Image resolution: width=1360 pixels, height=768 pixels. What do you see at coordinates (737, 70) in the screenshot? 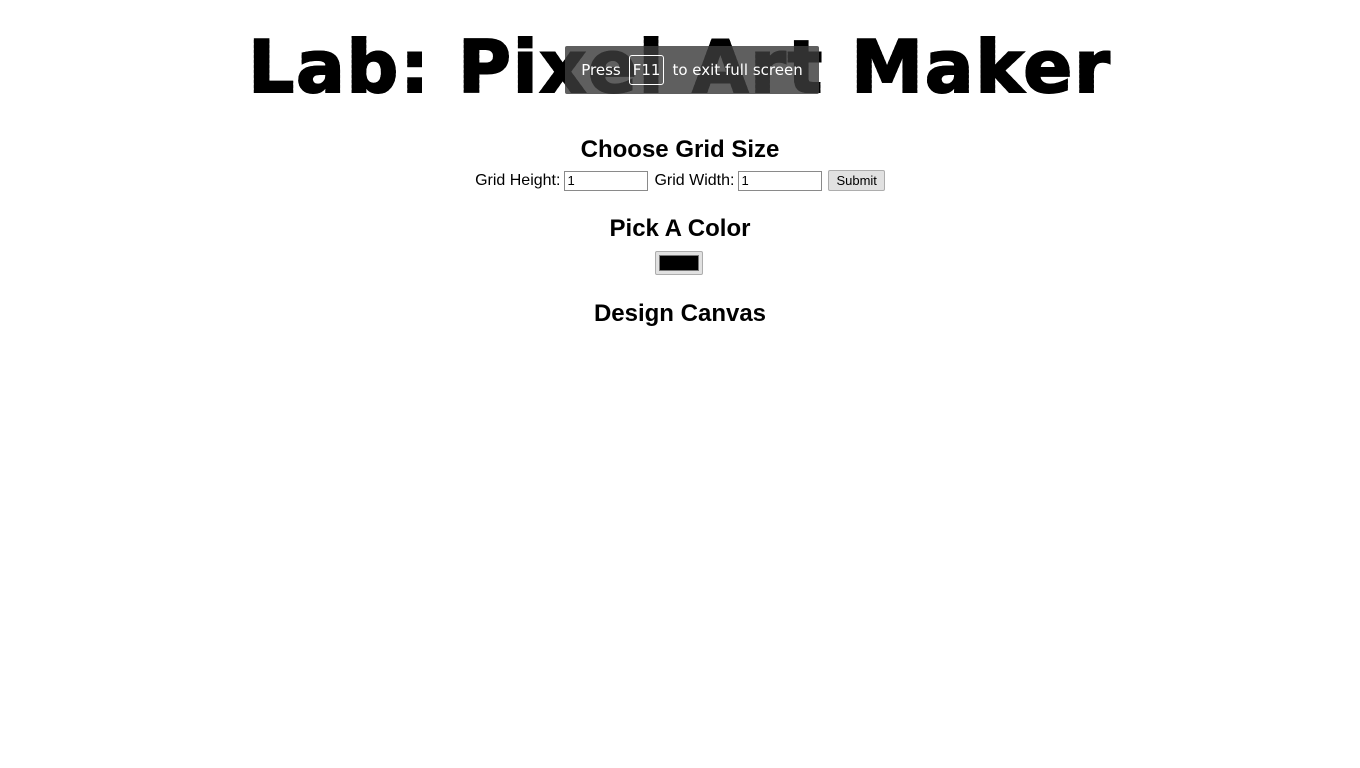
I see `fullscreen-toast-suffix: to exit full screen` at bounding box center [737, 70].